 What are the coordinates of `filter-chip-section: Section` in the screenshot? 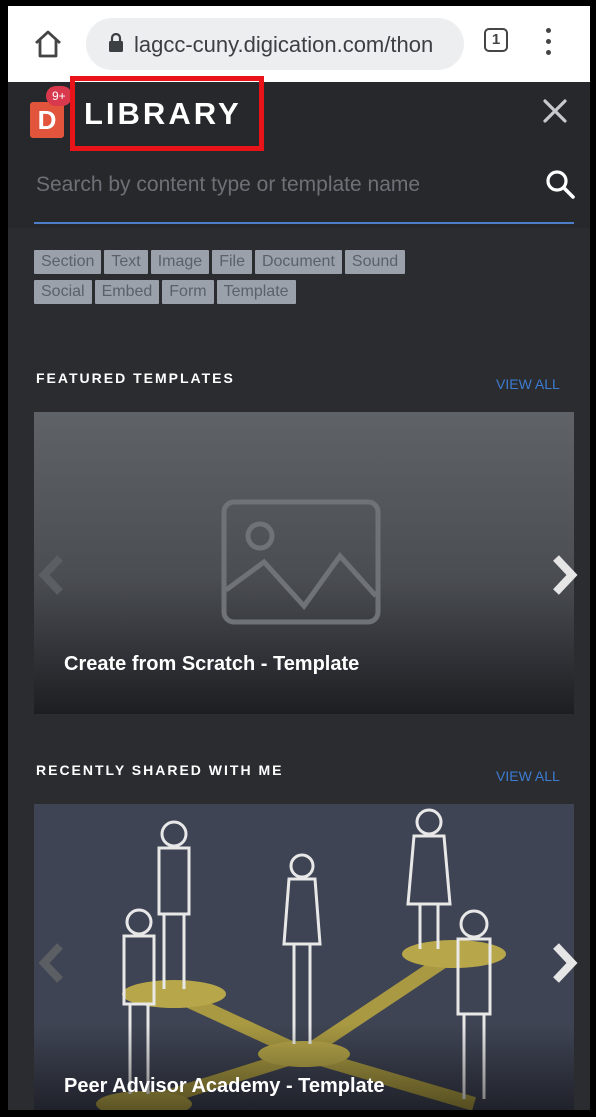 It's located at (68, 262).